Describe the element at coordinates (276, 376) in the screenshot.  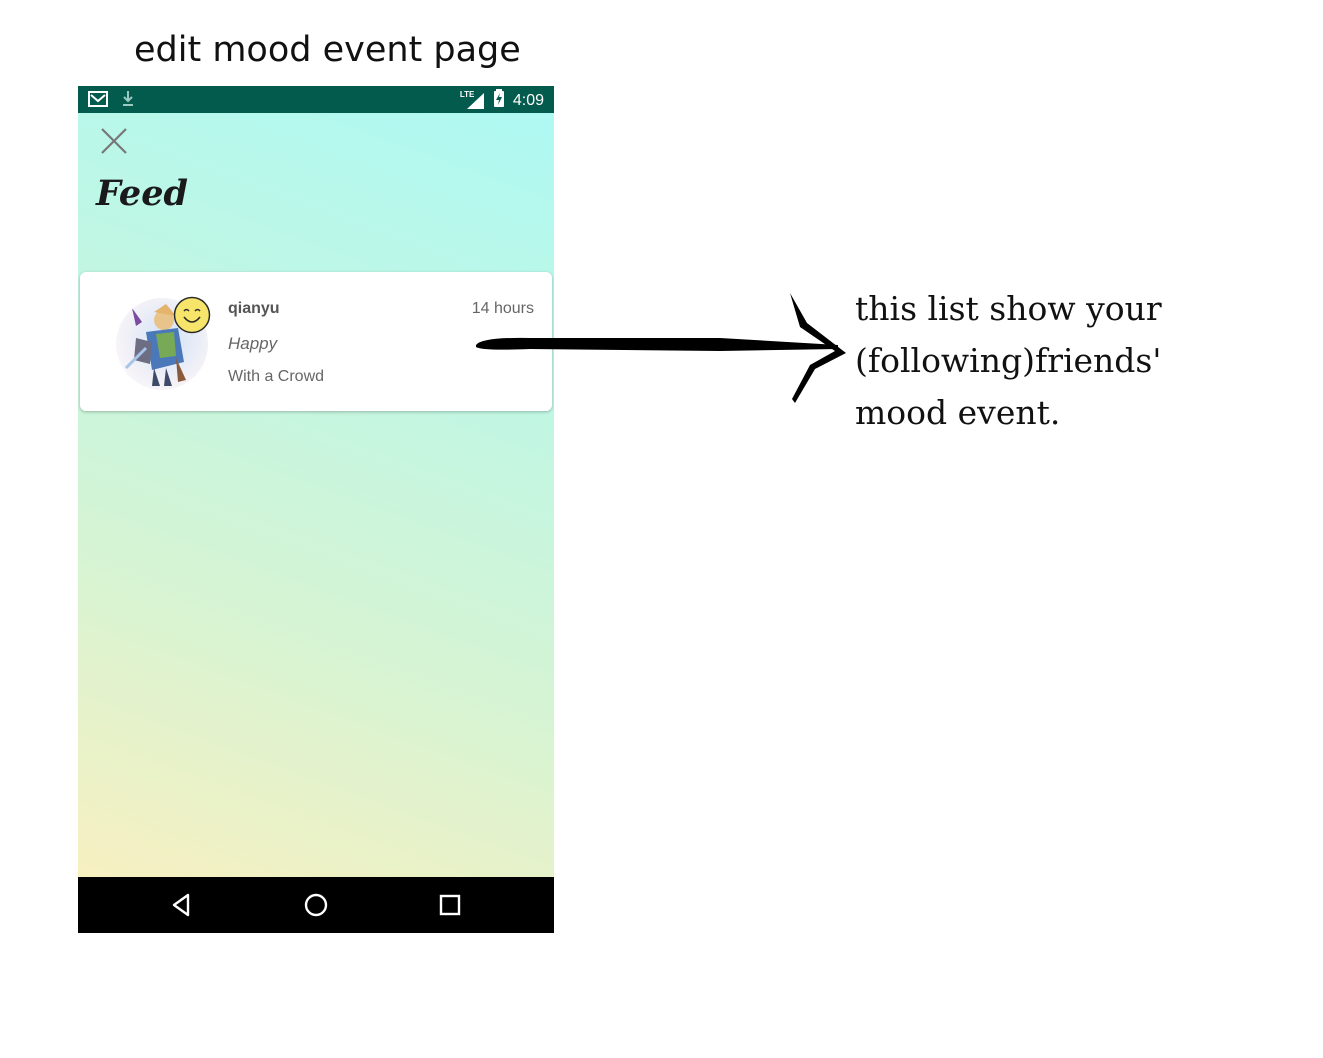
I see `social-situation: With a Crowd` at that location.